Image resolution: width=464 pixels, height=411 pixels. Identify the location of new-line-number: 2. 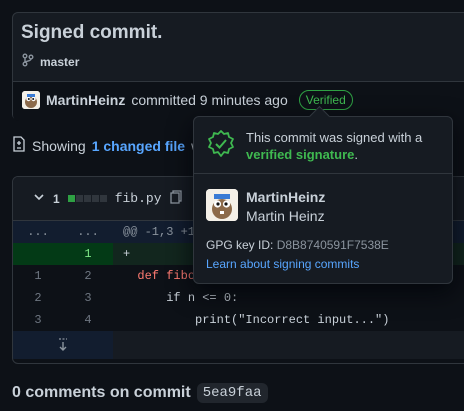
(88, 276).